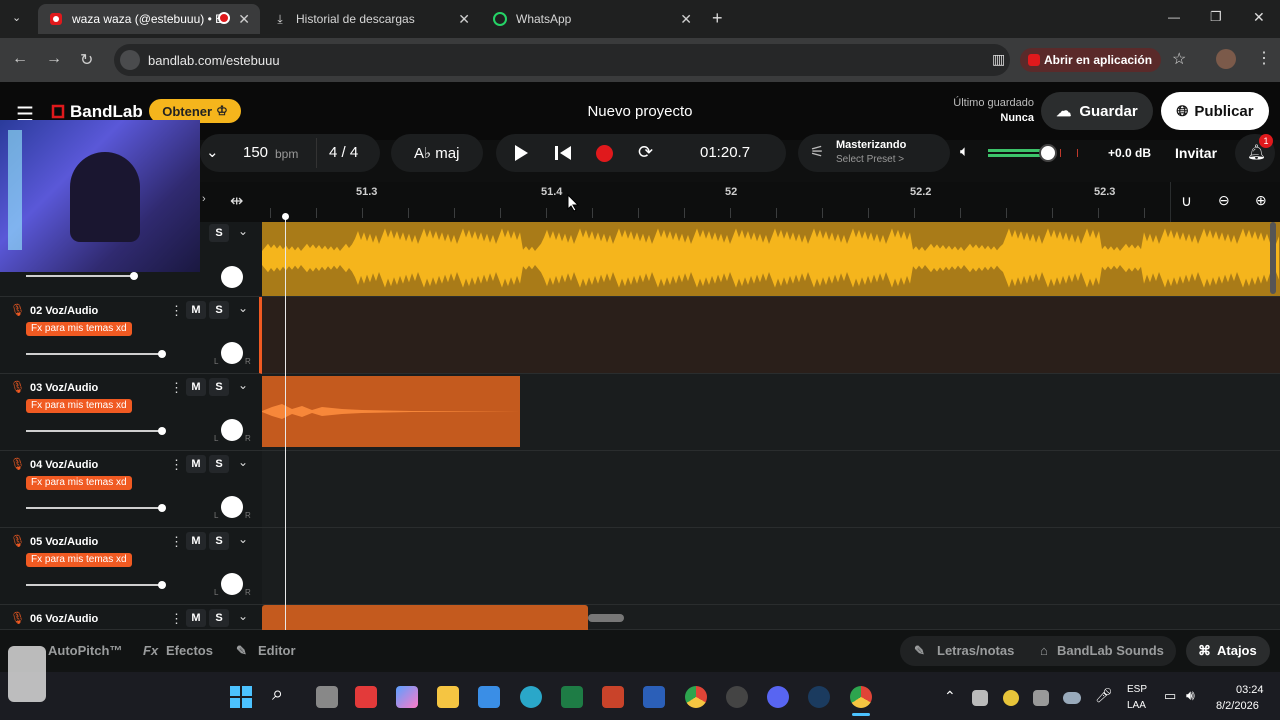  I want to click on new-tab-button: +, so click(717, 18).